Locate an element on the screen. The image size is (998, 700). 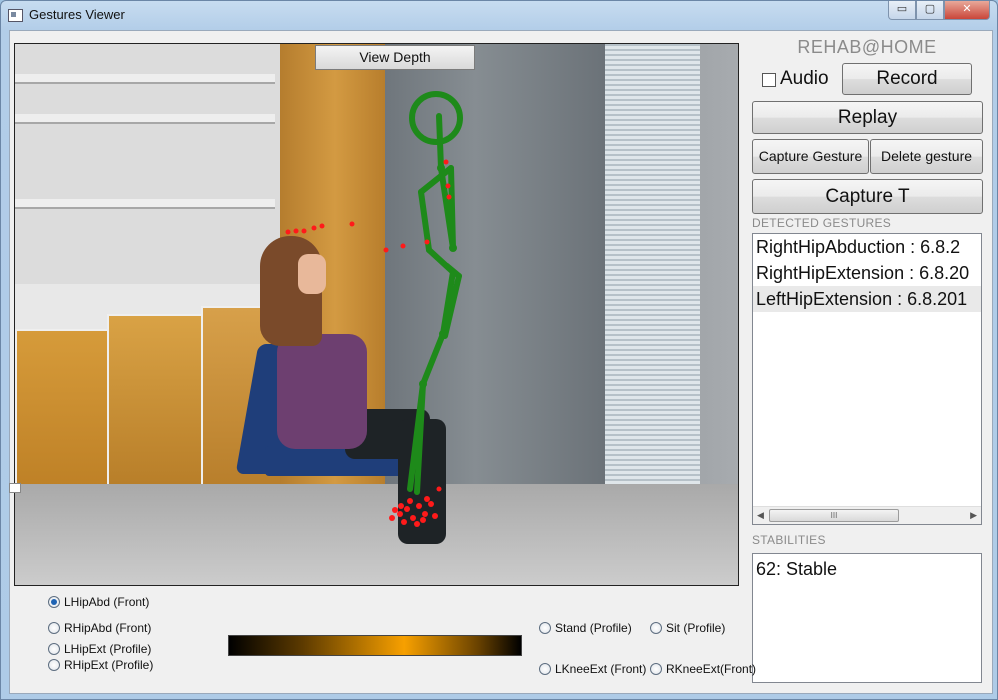
radio-sit-profile: Sit (Profile) is located at coordinates (687, 628).